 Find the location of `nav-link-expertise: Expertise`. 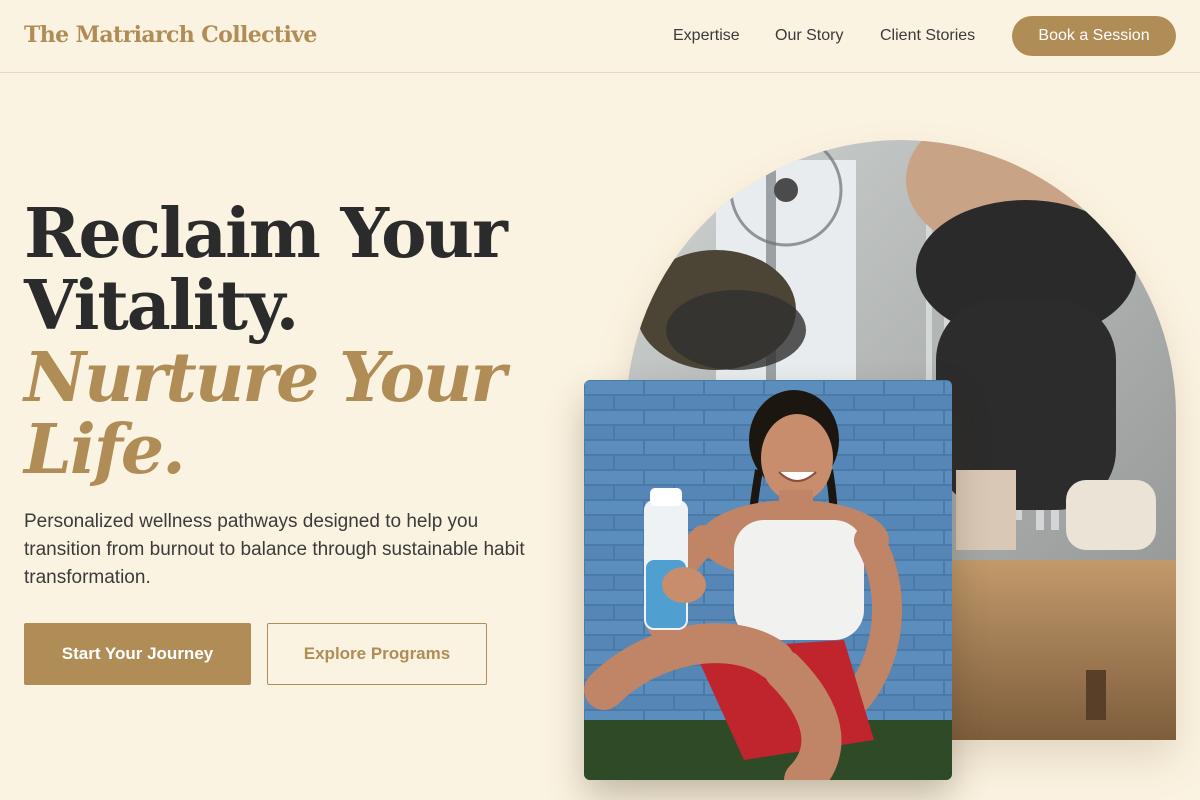

nav-link-expertise: Expertise is located at coordinates (706, 36).